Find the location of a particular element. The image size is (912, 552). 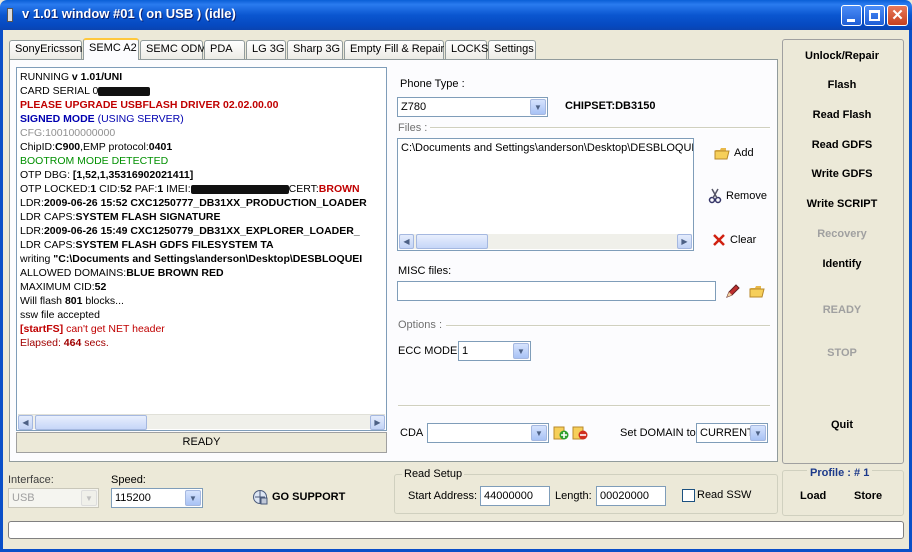

profile-store-button: Store is located at coordinates (868, 496).